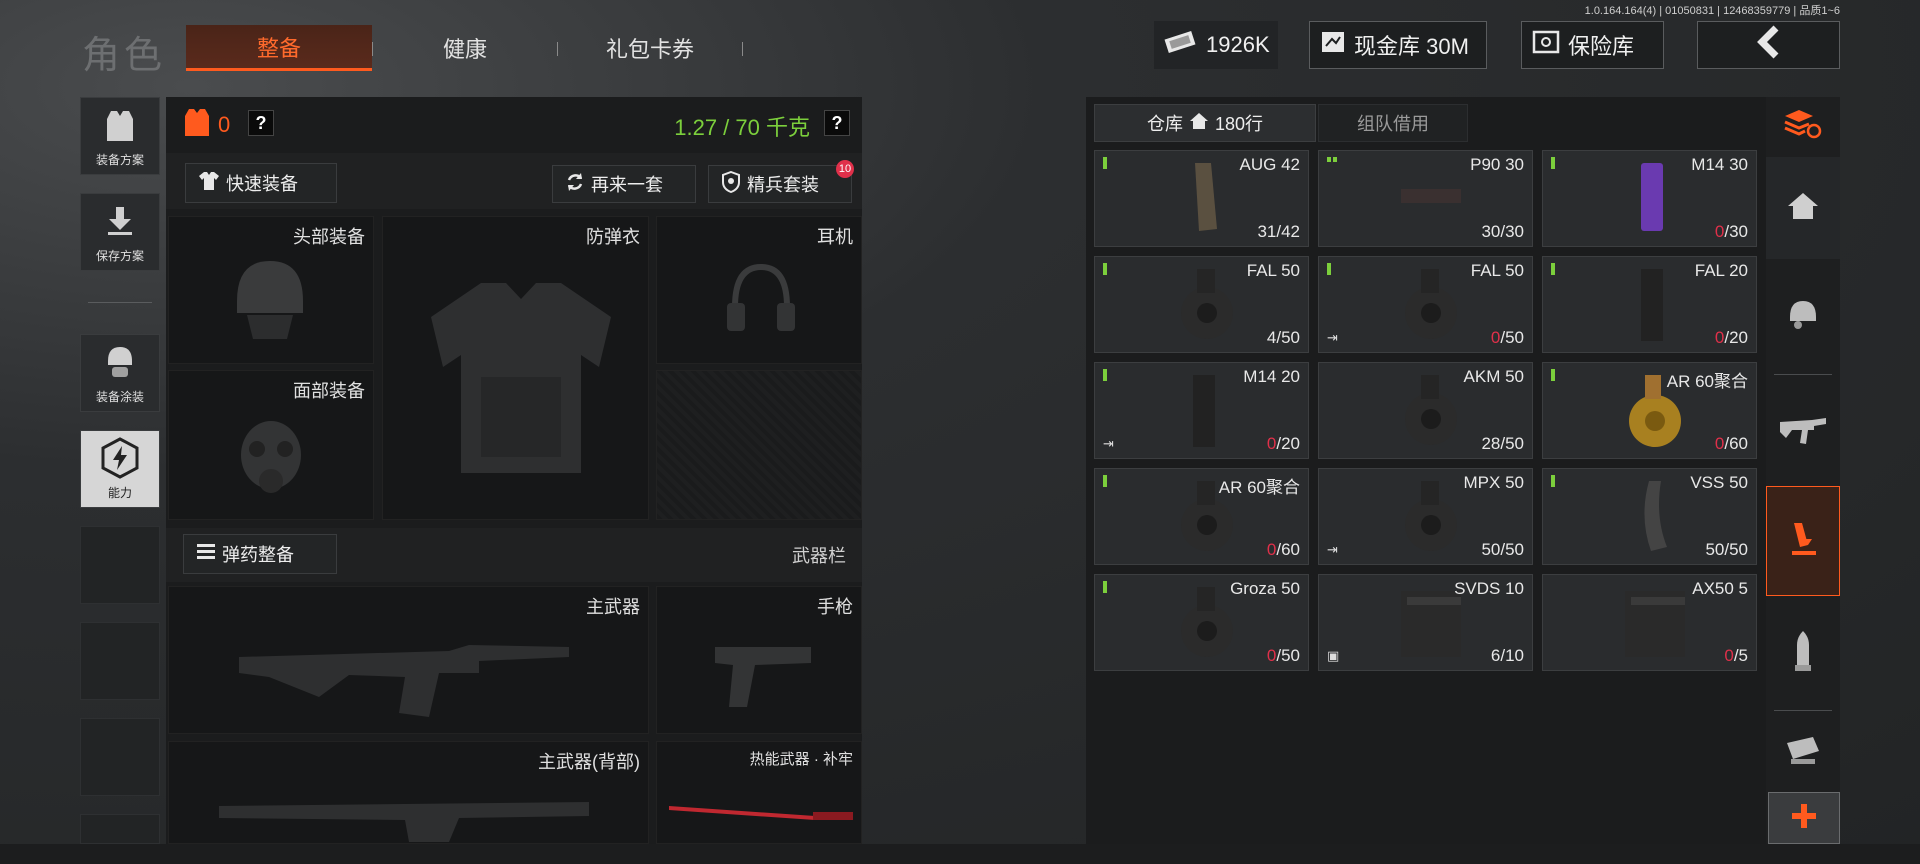 Image resolution: width=1920 pixels, height=864 pixels. Describe the element at coordinates (613, 607) in the screenshot. I see `slot-label: 主武器` at that location.